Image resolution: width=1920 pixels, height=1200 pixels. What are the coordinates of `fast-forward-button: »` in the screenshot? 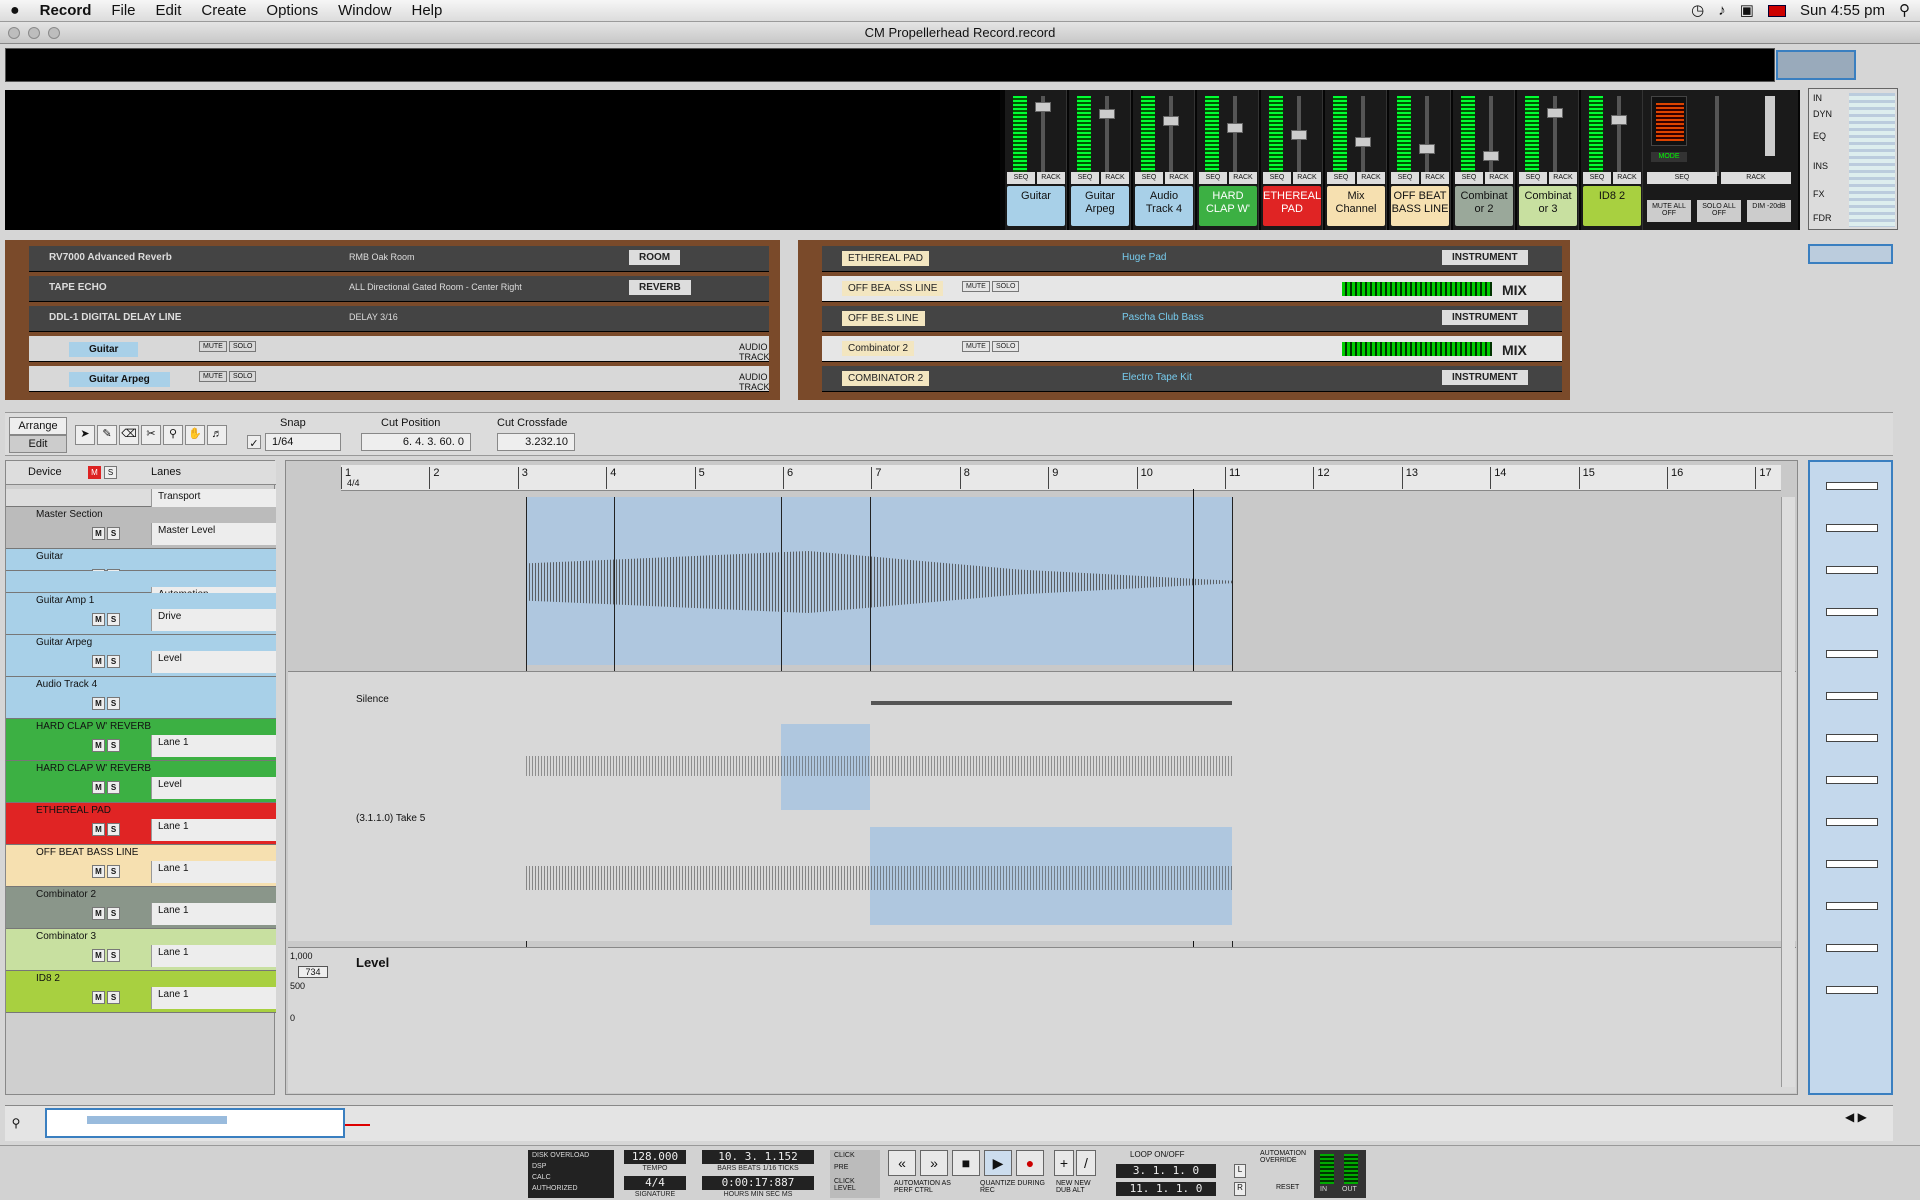 It's located at (934, 1163).